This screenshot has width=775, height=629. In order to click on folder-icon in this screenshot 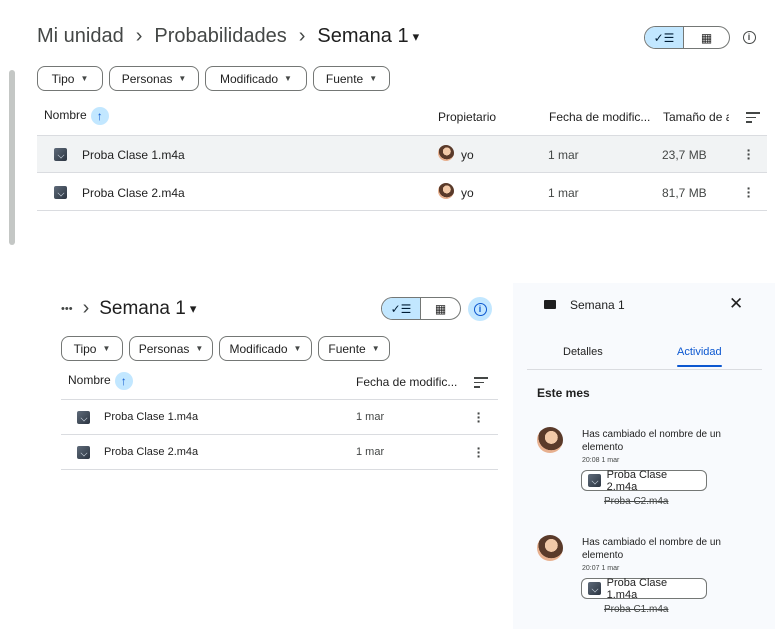, I will do `click(550, 304)`.